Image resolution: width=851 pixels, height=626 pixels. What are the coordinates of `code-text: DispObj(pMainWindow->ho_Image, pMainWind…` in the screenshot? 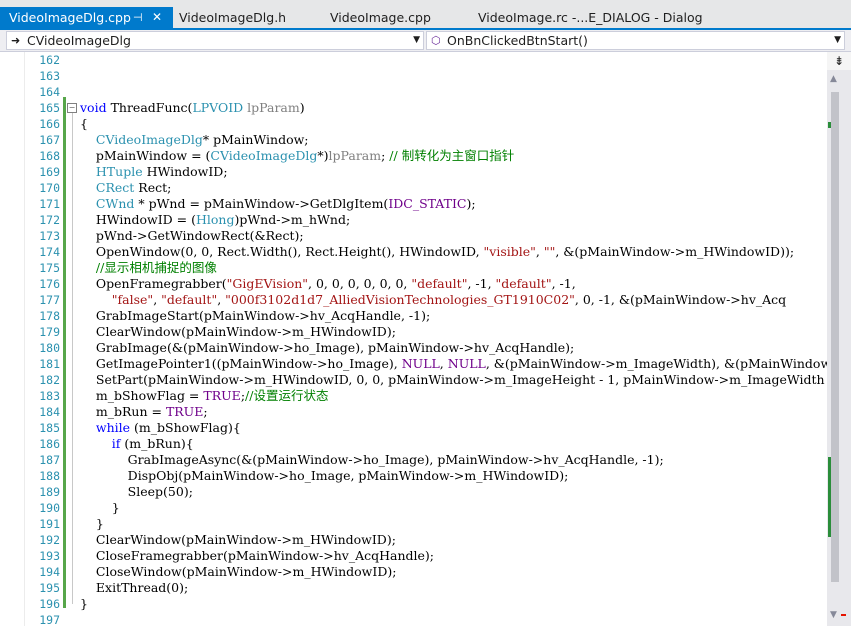 It's located at (324, 475).